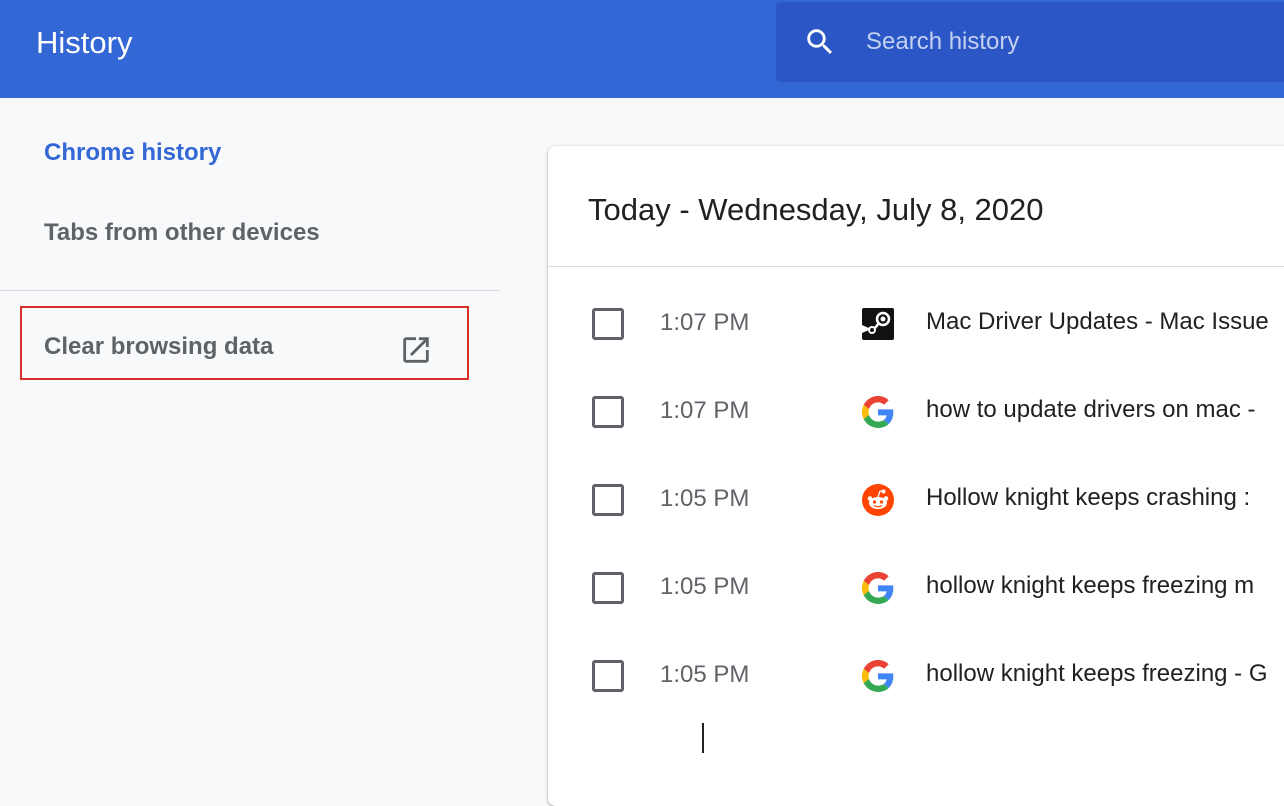 The image size is (1284, 806). What do you see at coordinates (820, 42) in the screenshot?
I see `search-icon` at bounding box center [820, 42].